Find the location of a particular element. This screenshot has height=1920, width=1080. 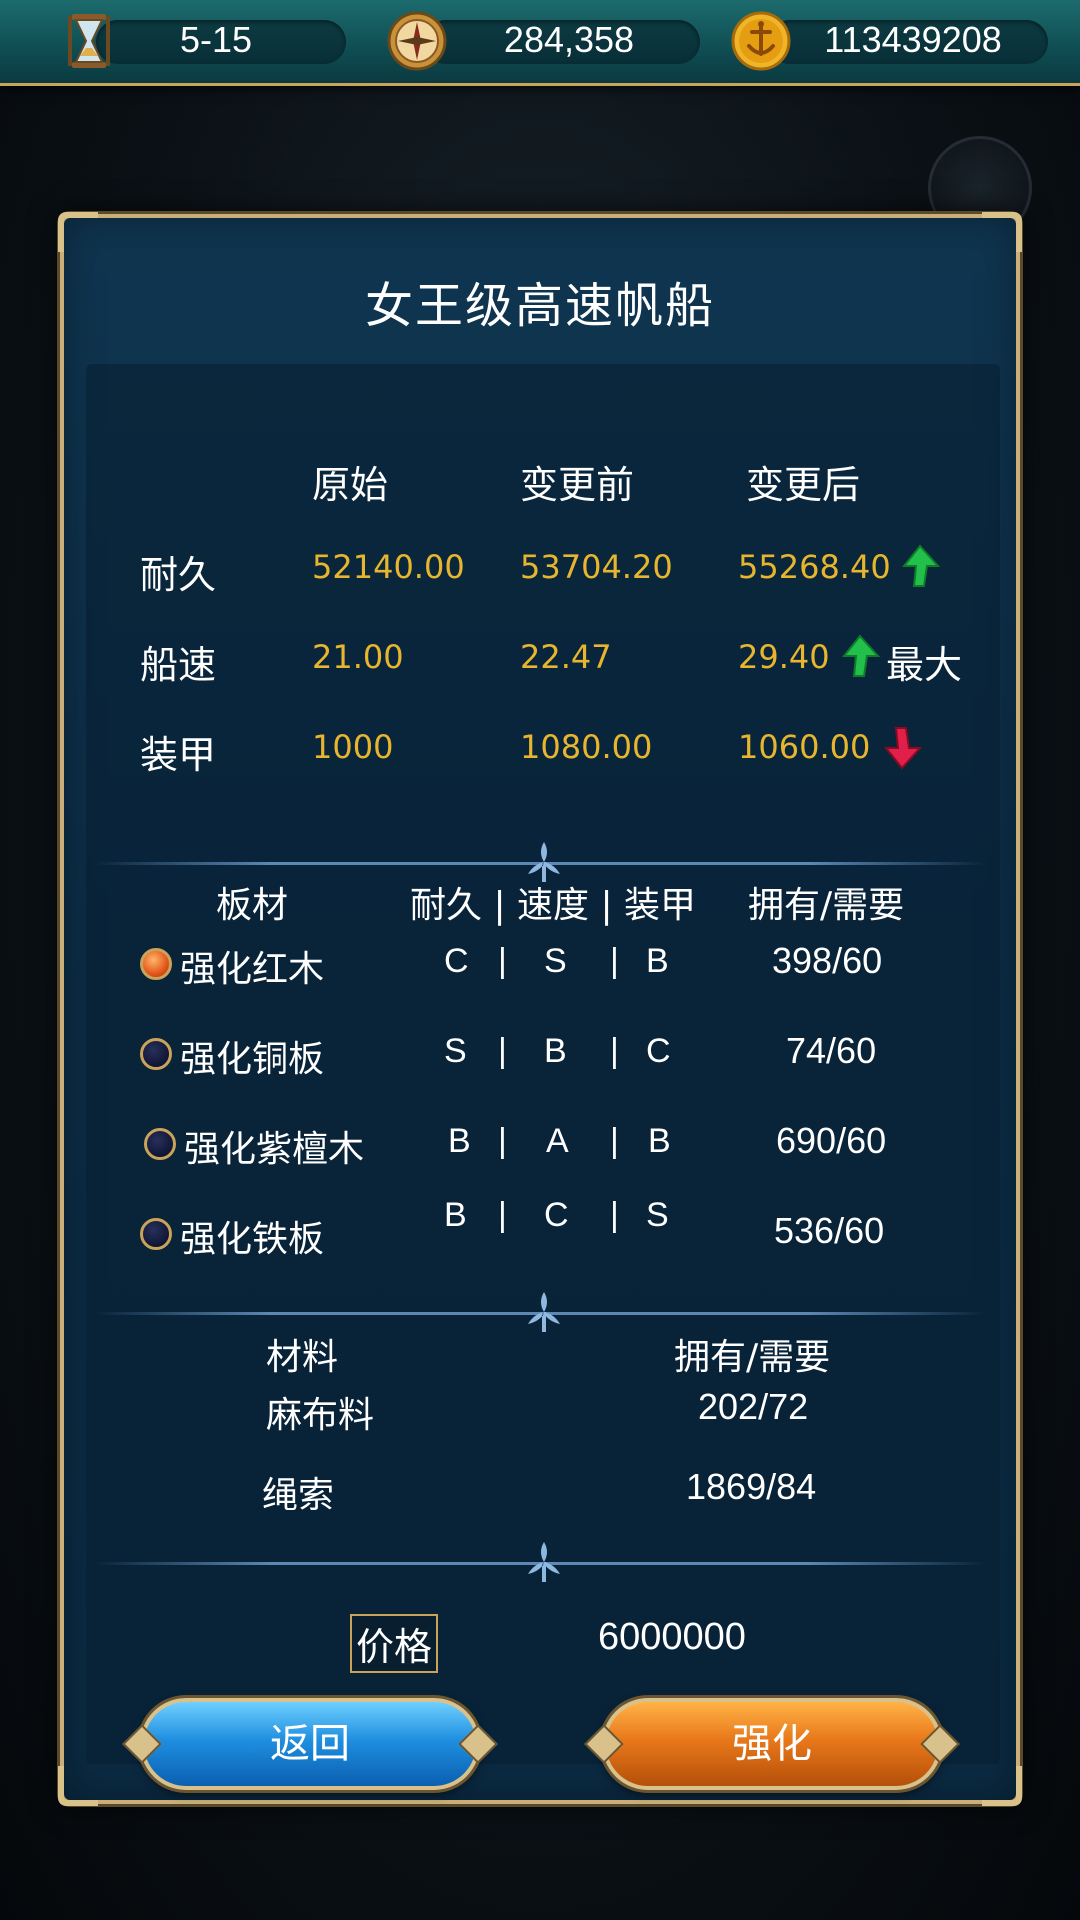

board-own-count: 536/60 is located at coordinates (829, 1230).